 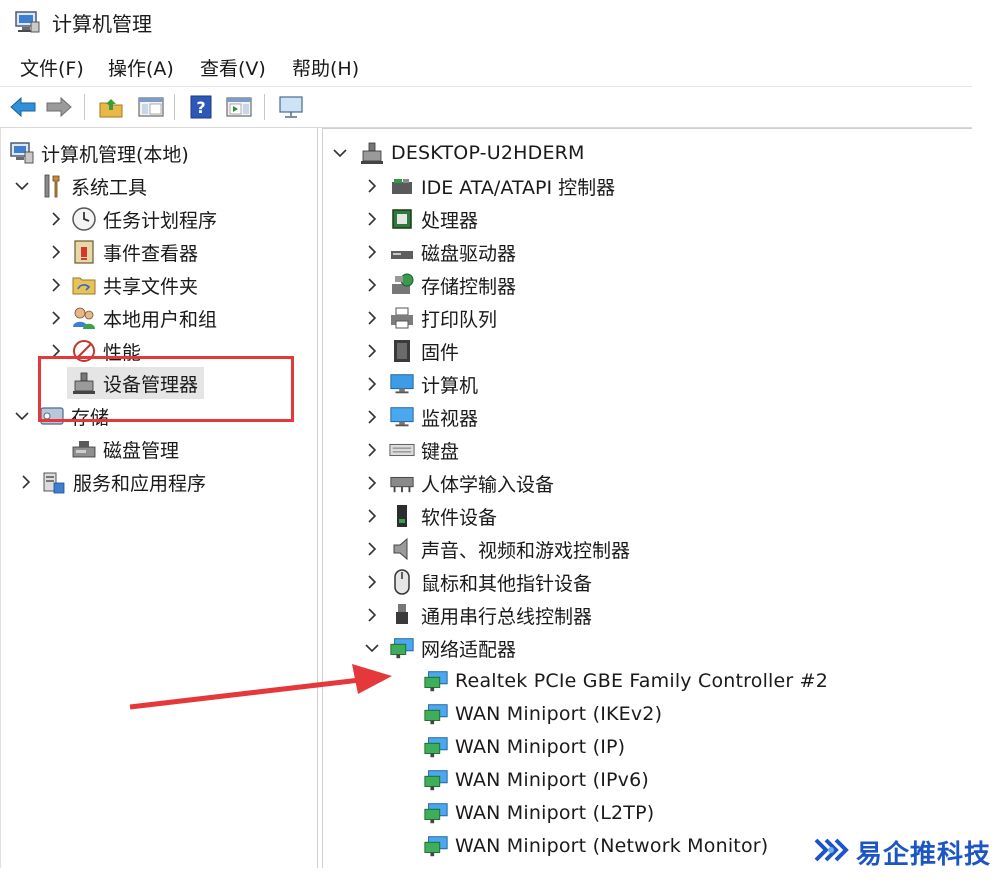 What do you see at coordinates (552, 780) in the screenshot?
I see `network-adapter-label: WAN Miniport (IPv6)` at bounding box center [552, 780].